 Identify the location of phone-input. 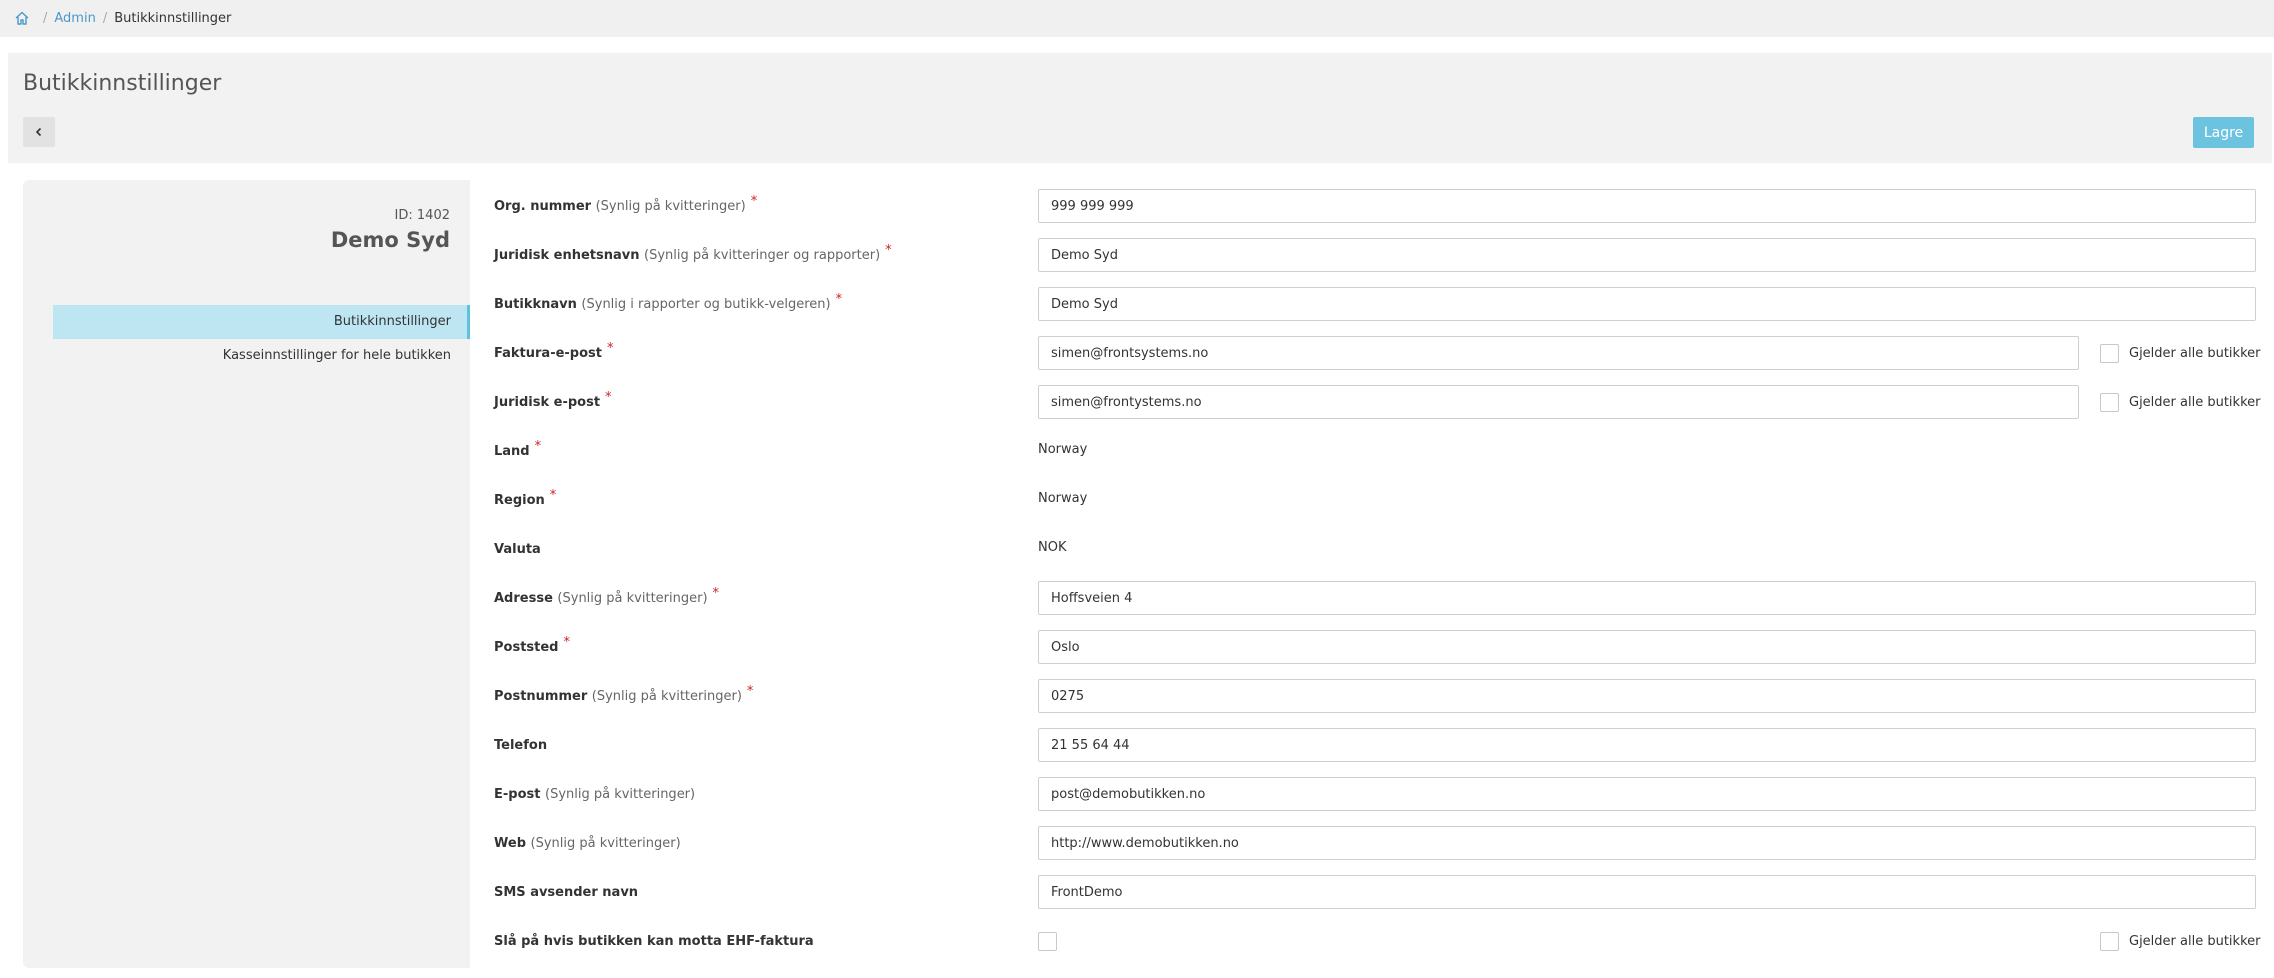
(1647, 745).